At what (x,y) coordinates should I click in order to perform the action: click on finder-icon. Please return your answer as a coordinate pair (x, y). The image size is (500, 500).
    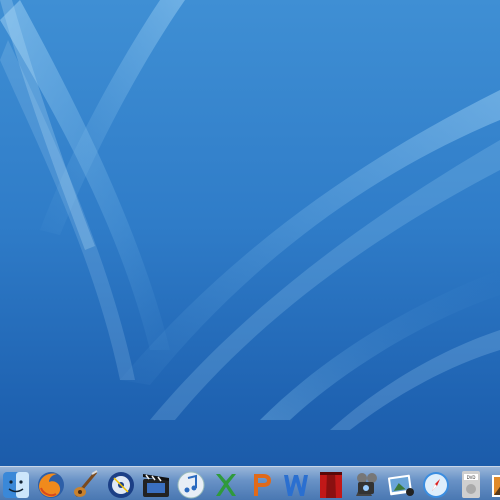
    Looking at the image, I should click on (16, 484).